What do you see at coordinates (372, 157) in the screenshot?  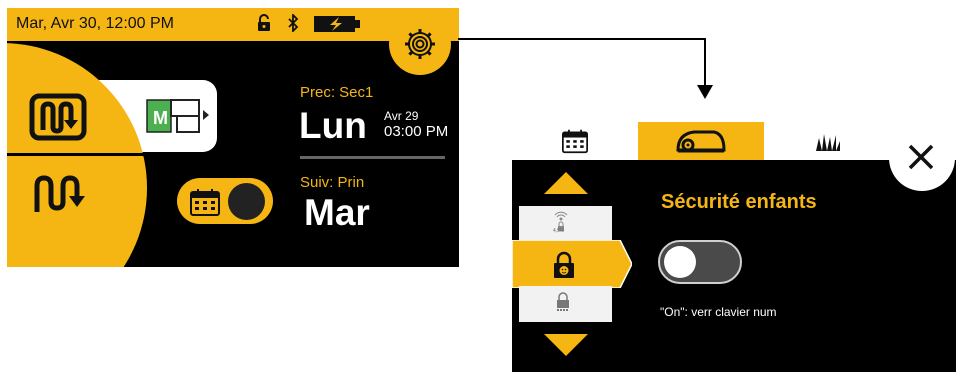 I see `schedule-divider` at bounding box center [372, 157].